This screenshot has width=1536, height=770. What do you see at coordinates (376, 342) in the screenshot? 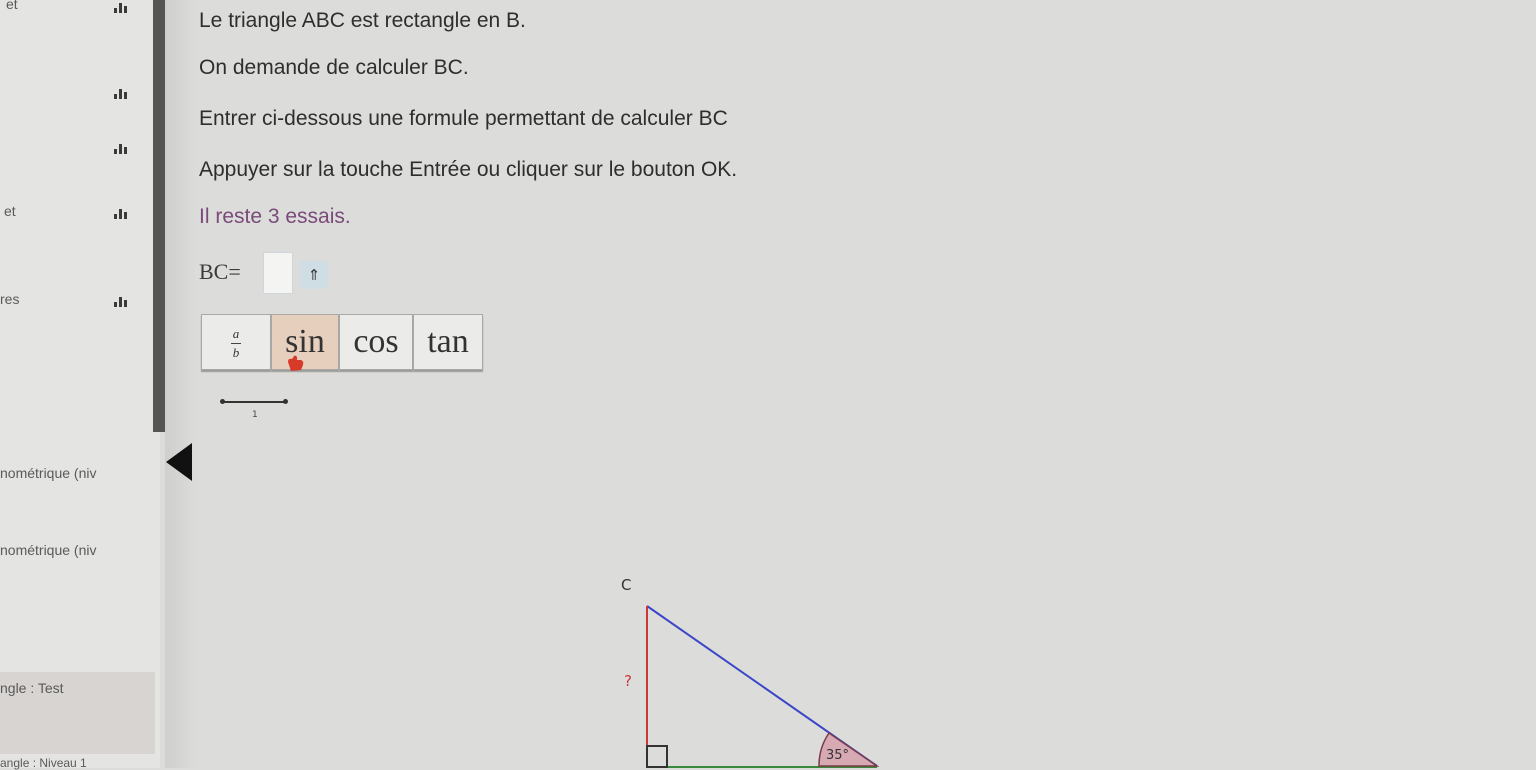
I see `cos-key: cos` at bounding box center [376, 342].